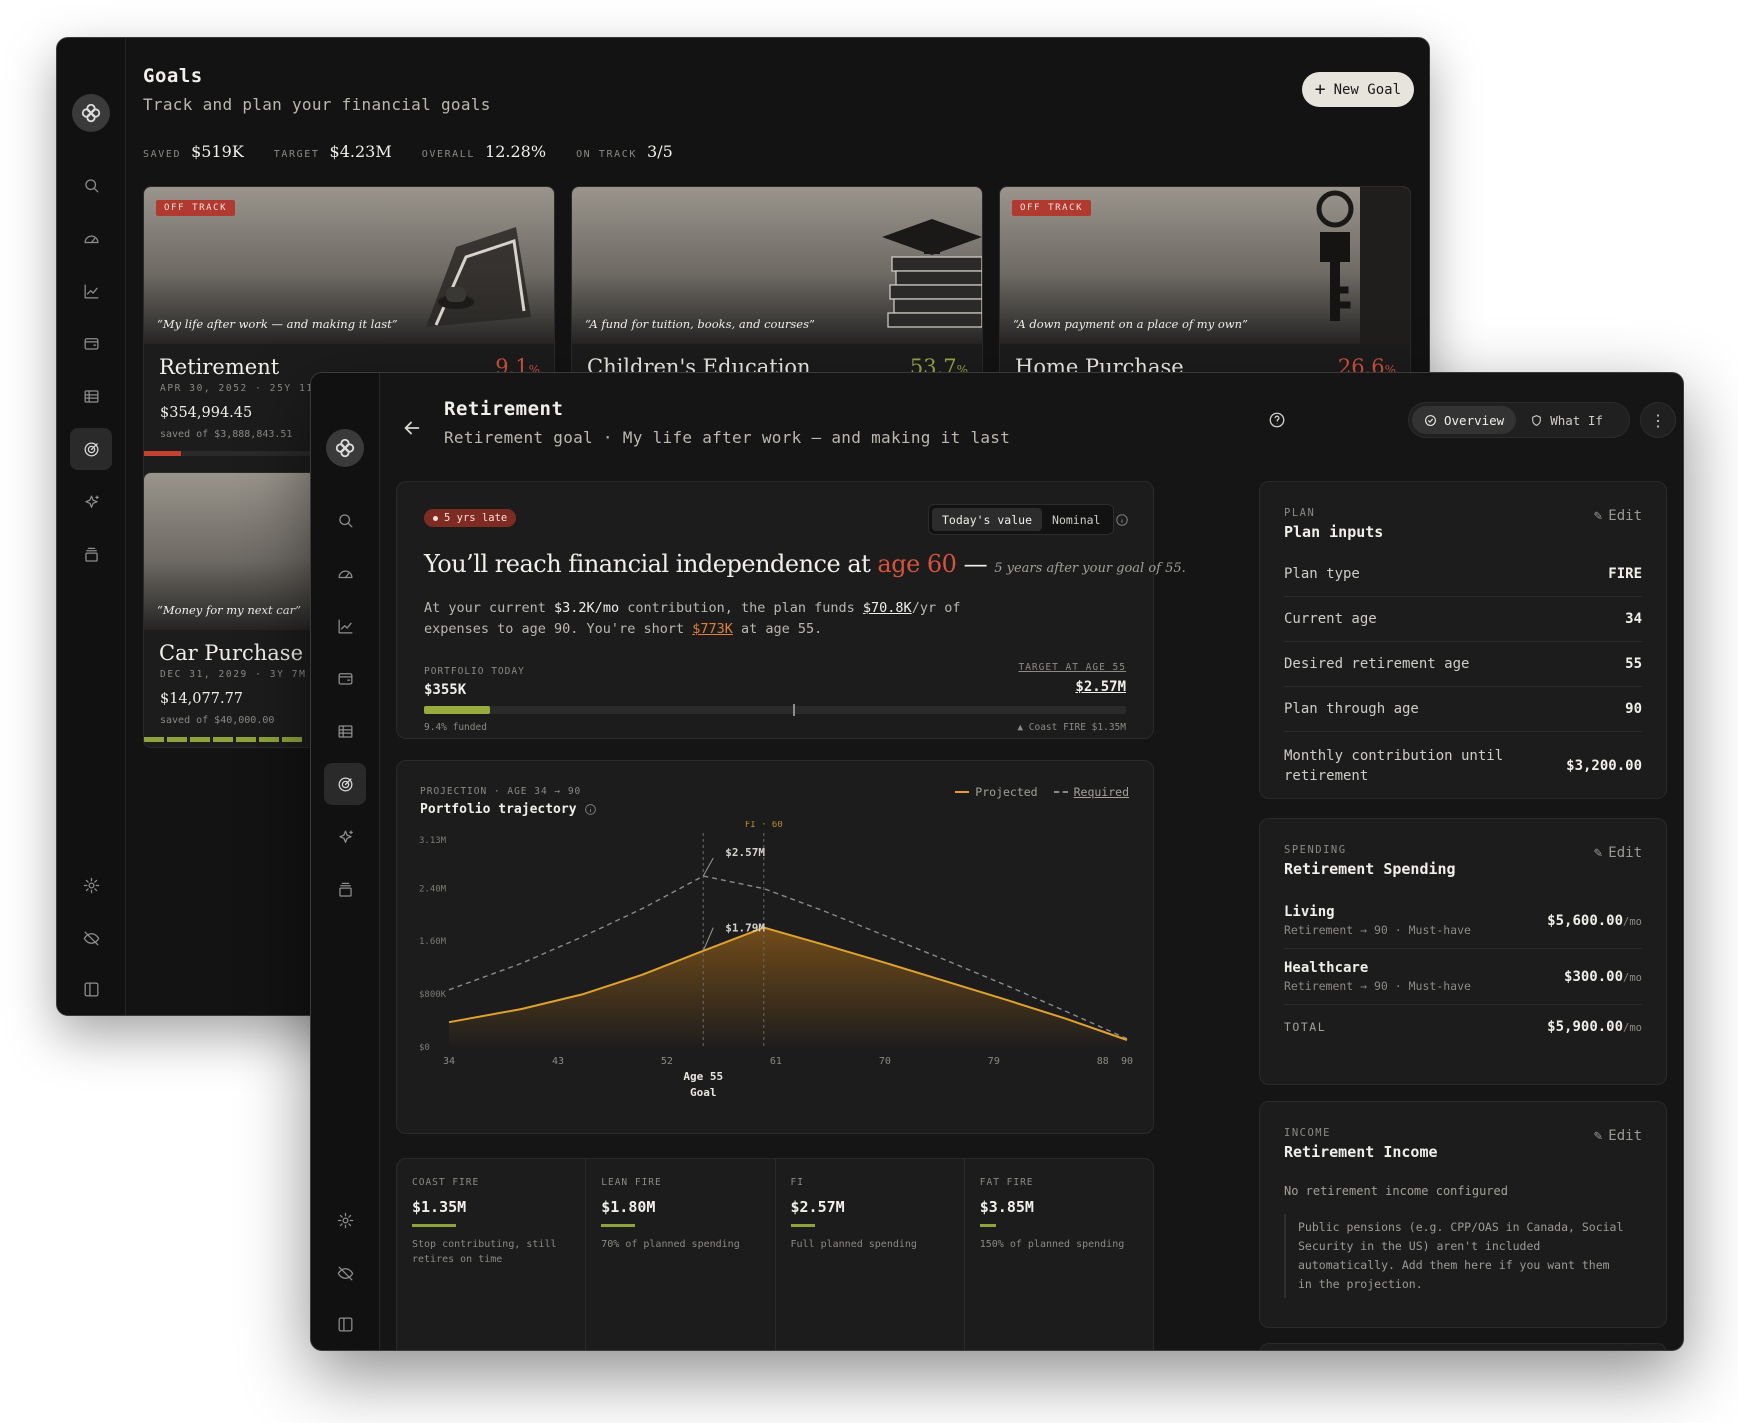 This screenshot has width=1738, height=1423. I want to click on spending-kicker: SPENDING, so click(1315, 850).